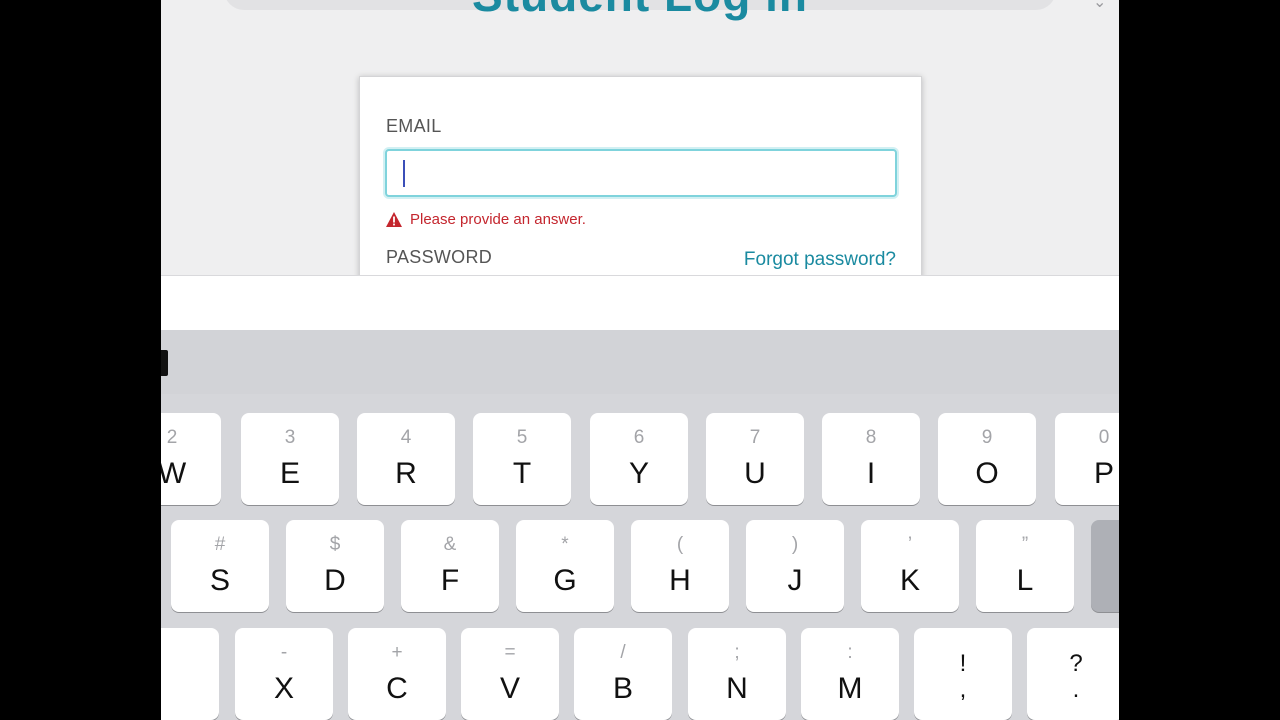  Describe the element at coordinates (737, 674) in the screenshot. I see `key-n: ; N` at that location.